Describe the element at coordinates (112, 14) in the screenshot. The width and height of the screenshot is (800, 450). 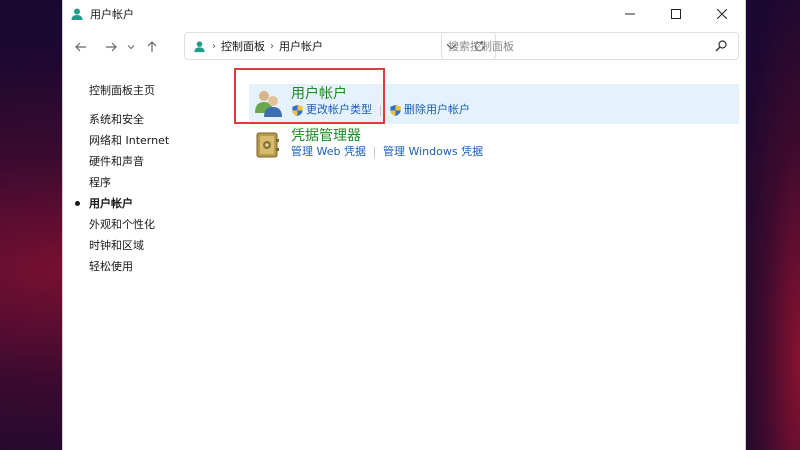
I see `window-title: 用户帐户` at that location.